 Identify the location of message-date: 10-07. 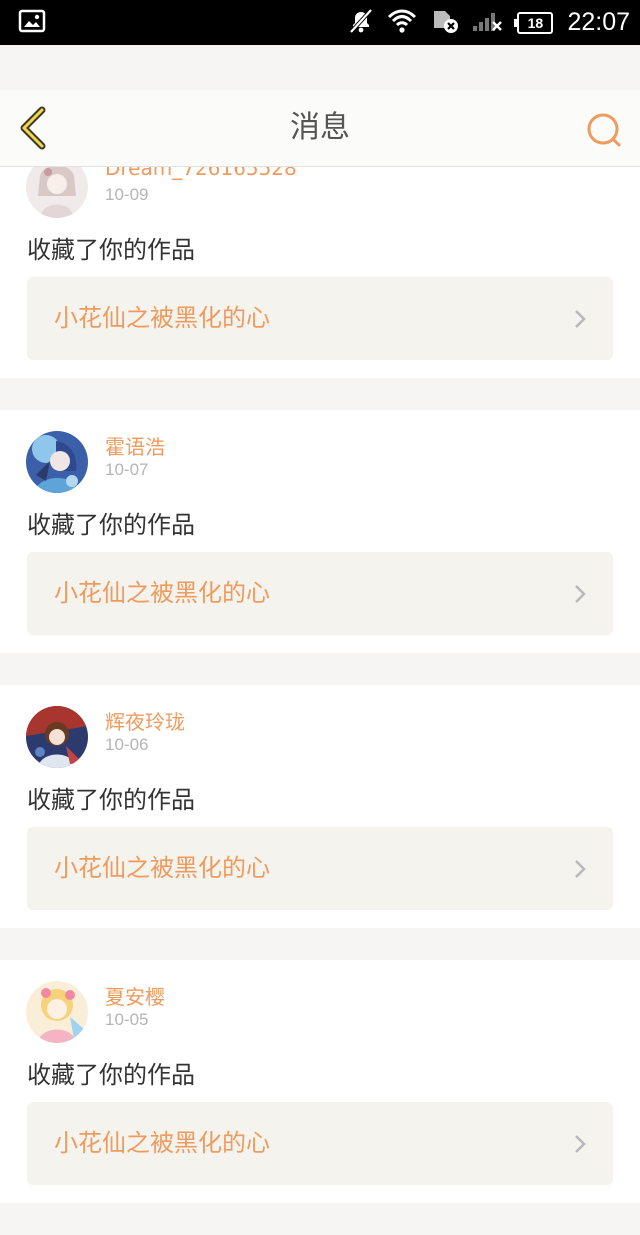
(127, 469).